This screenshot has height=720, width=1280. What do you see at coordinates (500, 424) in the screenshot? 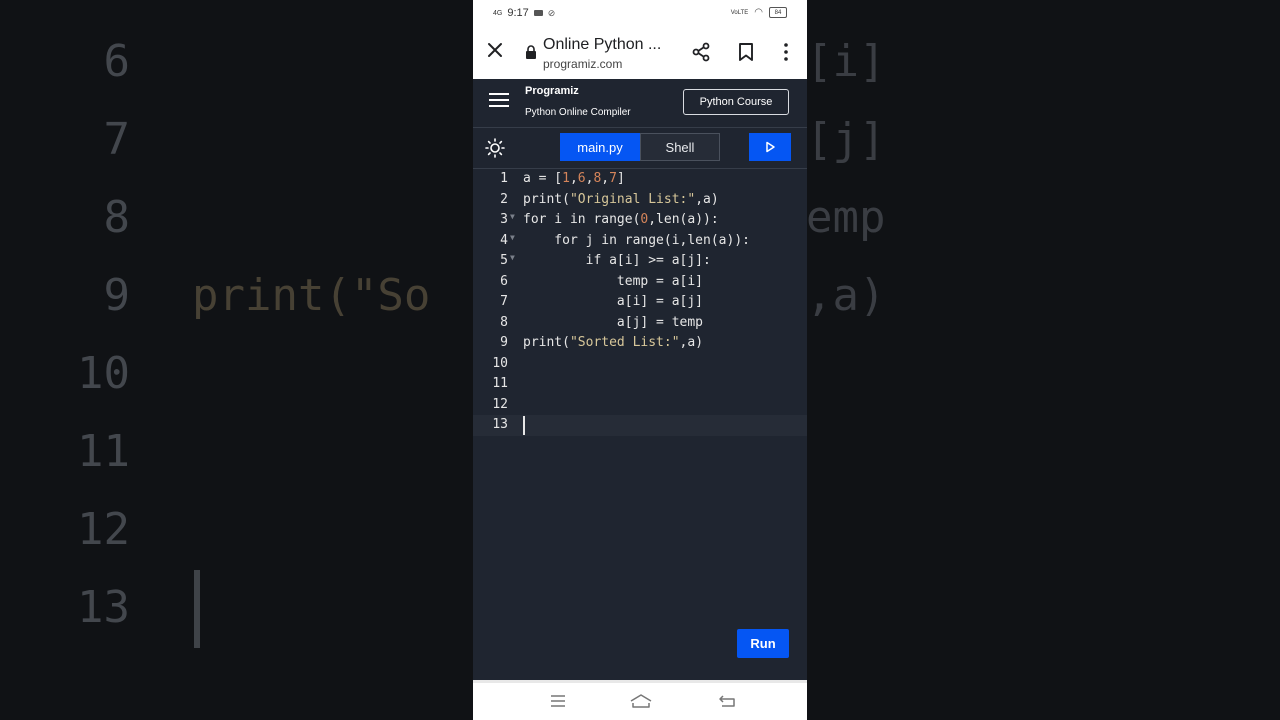
I see `line-number: 13` at bounding box center [500, 424].